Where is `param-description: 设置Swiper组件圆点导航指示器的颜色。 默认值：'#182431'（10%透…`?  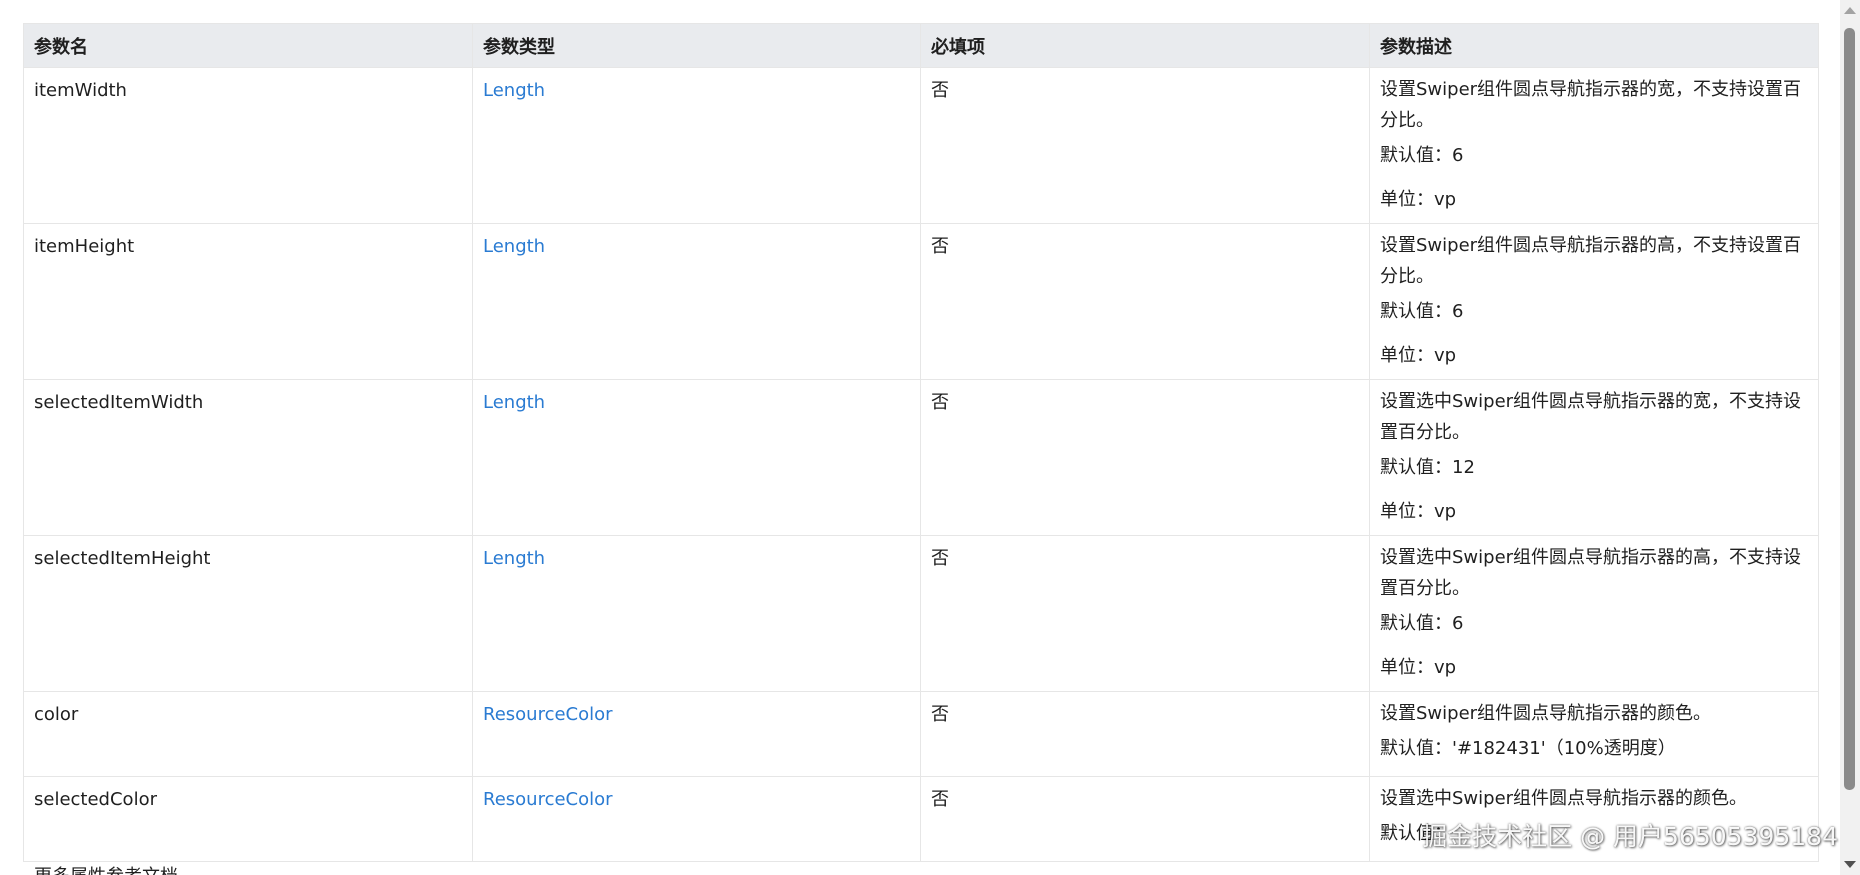 param-description: 设置Swiper组件圆点导航指示器的颜色。 默认值：'#182431'（10%透… is located at coordinates (1594, 734).